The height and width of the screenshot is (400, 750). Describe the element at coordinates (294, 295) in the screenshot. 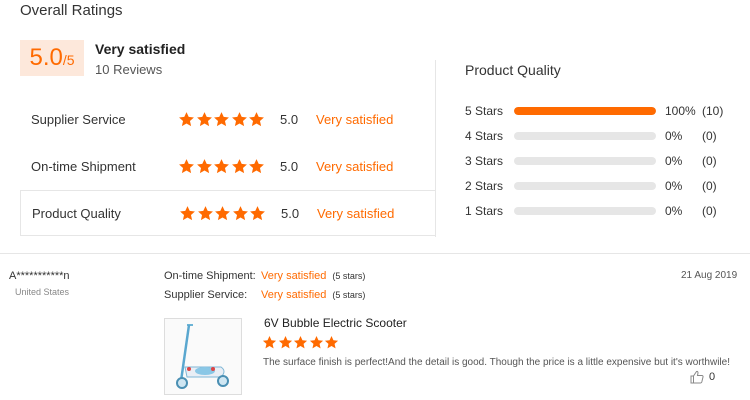

I see `review-service-value: Very satisfied` at that location.